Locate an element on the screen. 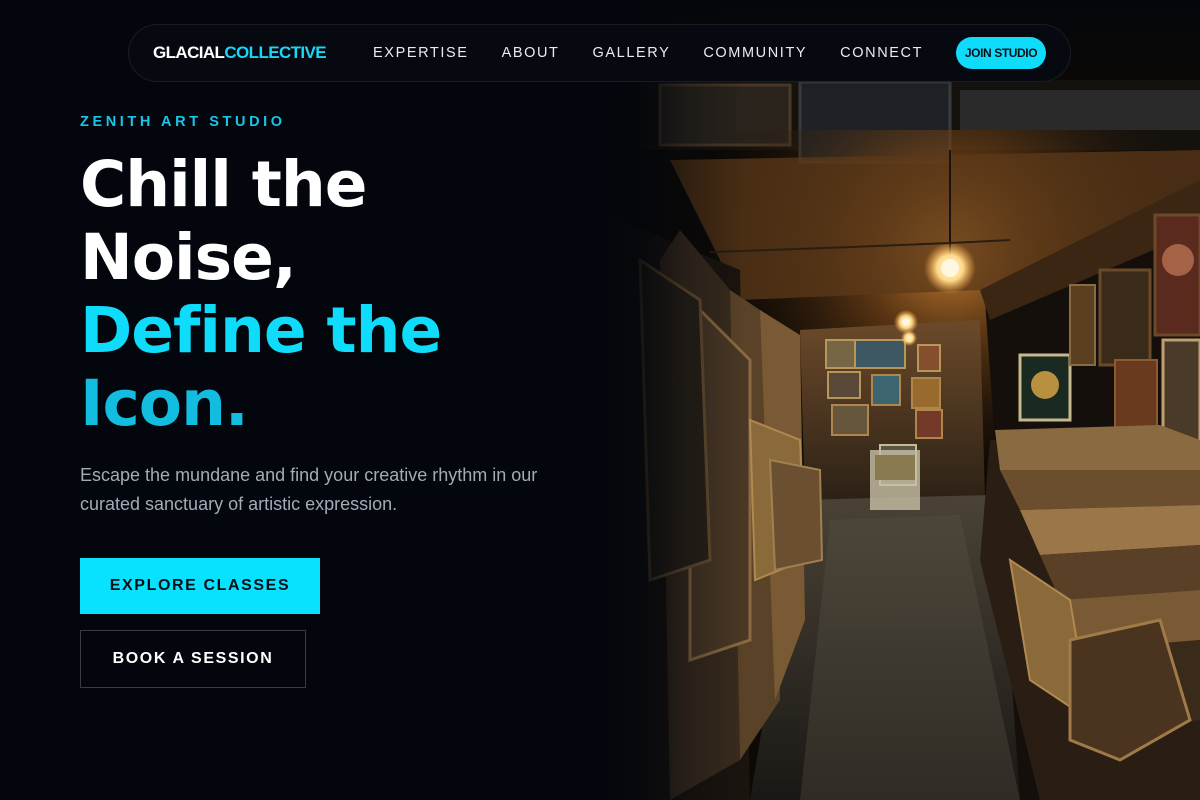 This screenshot has height=800, width=1200. nav-link-expertise: EXPERTISE is located at coordinates (421, 53).